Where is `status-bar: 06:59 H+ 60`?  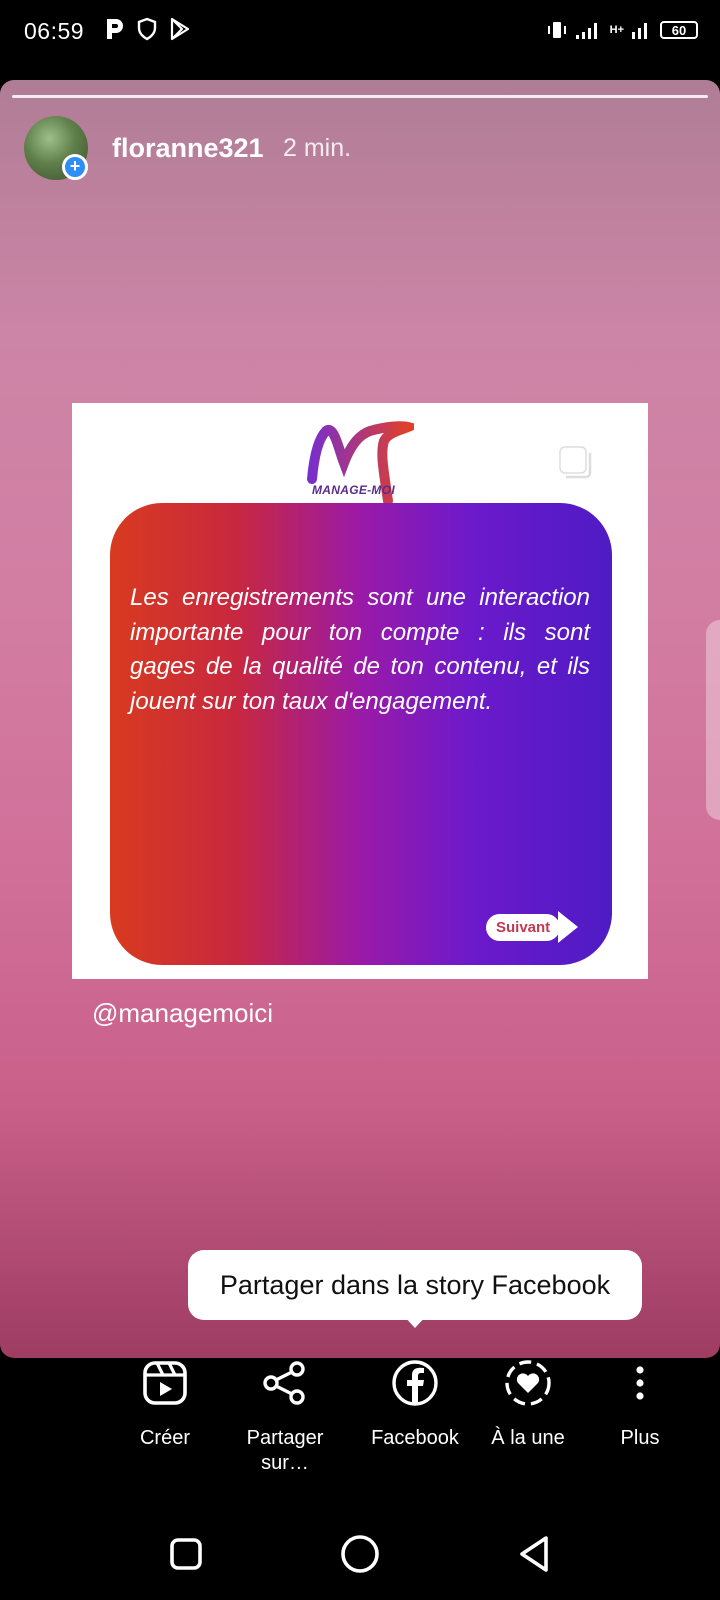 status-bar: 06:59 H+ 60 is located at coordinates (360, 33).